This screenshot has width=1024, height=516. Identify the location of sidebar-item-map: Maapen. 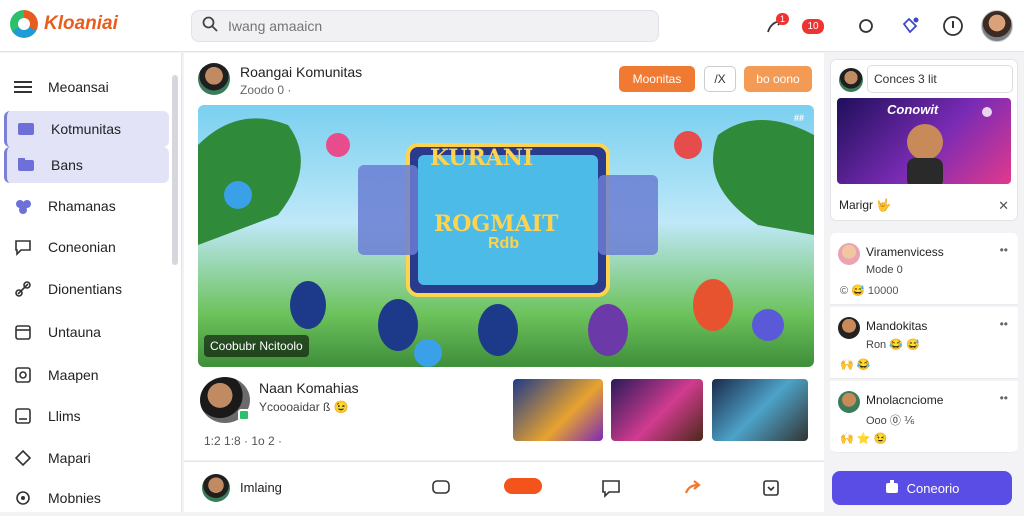
(86, 375).